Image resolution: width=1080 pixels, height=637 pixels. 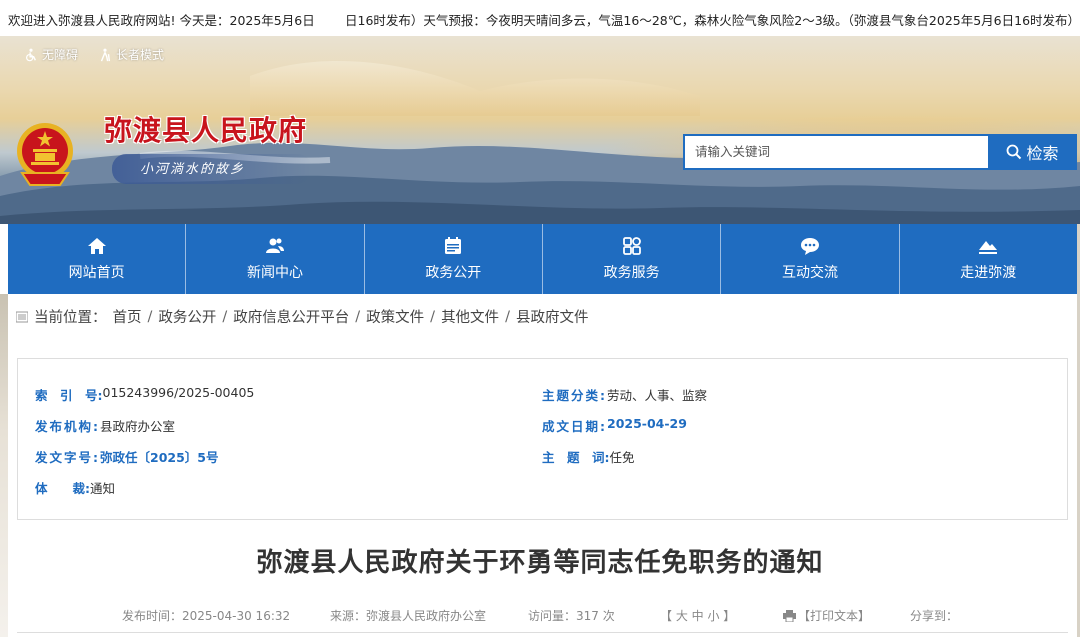 I want to click on info-genre-value: 通知, so click(x=103, y=488).